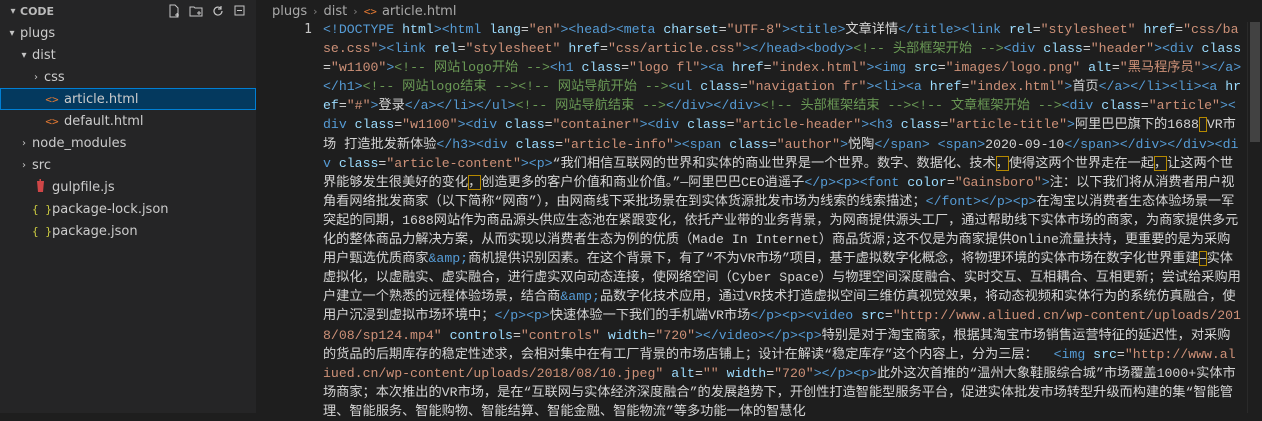 The width and height of the screenshot is (1262, 421). Describe the element at coordinates (684, 87) in the screenshot. I see `code-token-tag: <ul` at that location.